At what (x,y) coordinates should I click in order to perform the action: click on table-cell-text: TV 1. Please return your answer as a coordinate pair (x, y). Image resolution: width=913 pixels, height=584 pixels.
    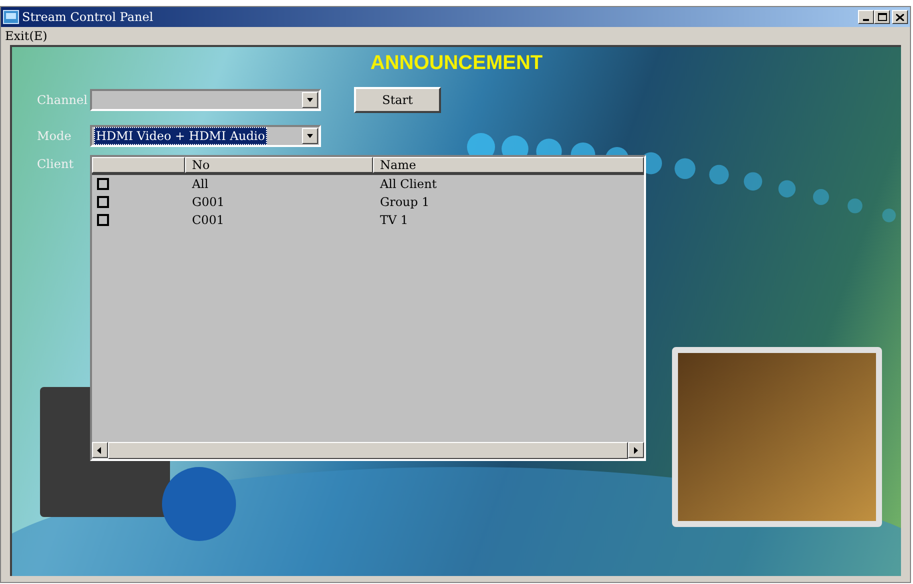
    Looking at the image, I should click on (394, 220).